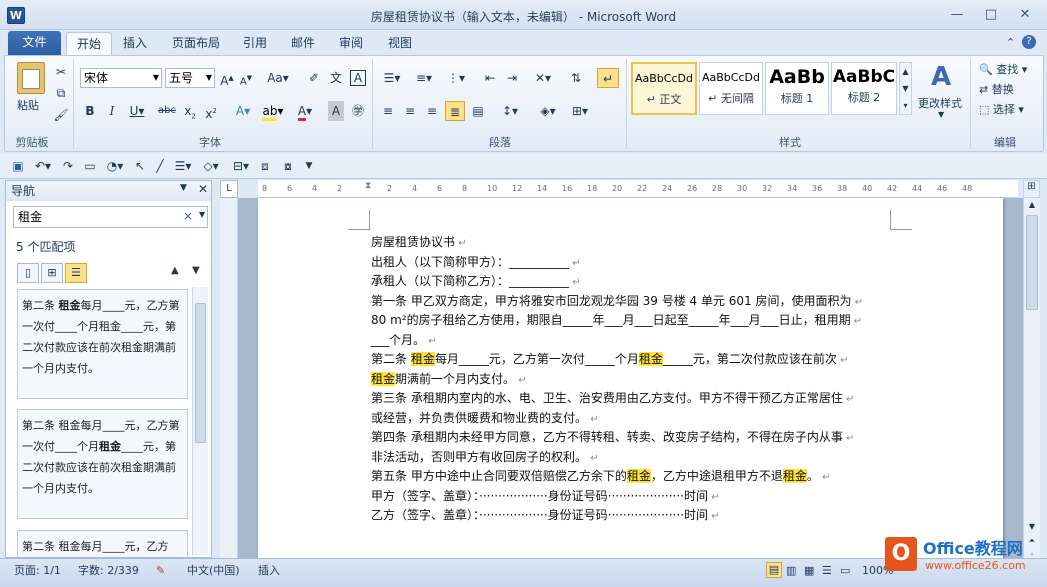 This screenshot has height=587, width=1047. I want to click on line-style-icon: ☰▾, so click(183, 166).